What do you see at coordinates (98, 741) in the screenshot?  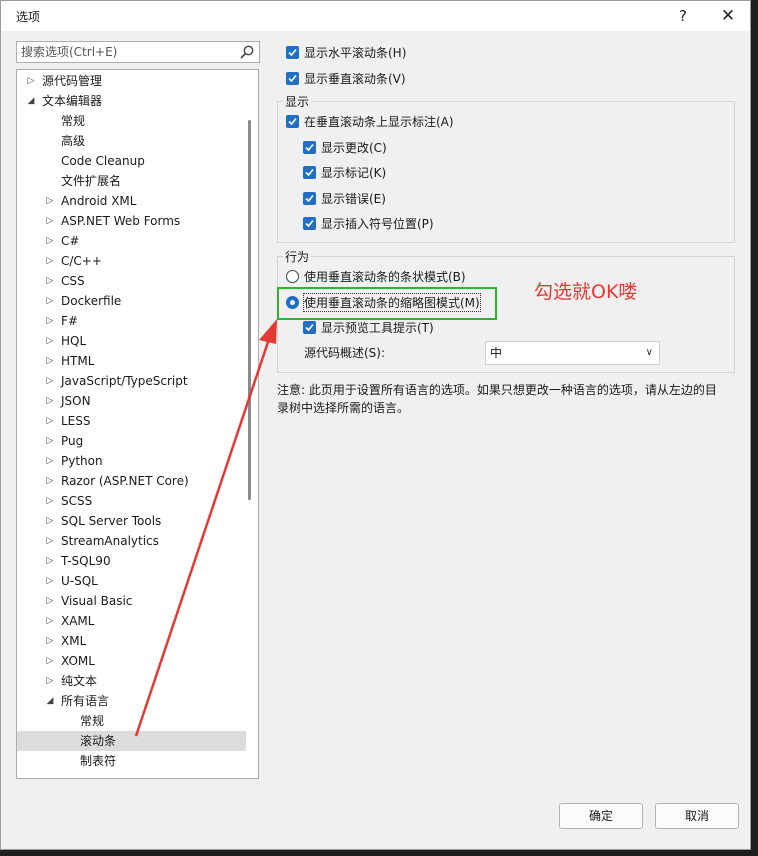 I see `tree-item-label: 滚动条` at bounding box center [98, 741].